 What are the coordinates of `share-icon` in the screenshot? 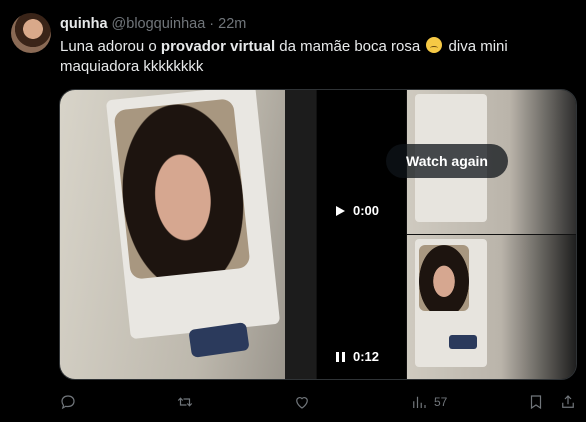 It's located at (568, 401).